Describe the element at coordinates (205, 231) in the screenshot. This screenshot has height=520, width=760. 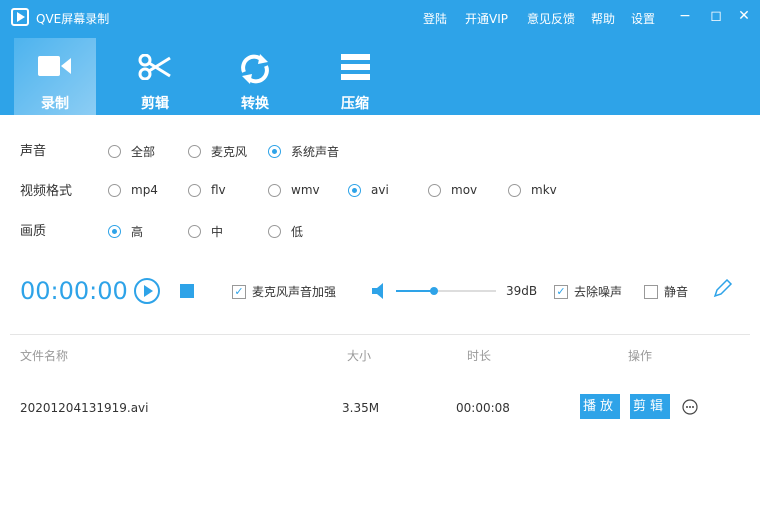
I see `radio-quality-mid: 中` at that location.